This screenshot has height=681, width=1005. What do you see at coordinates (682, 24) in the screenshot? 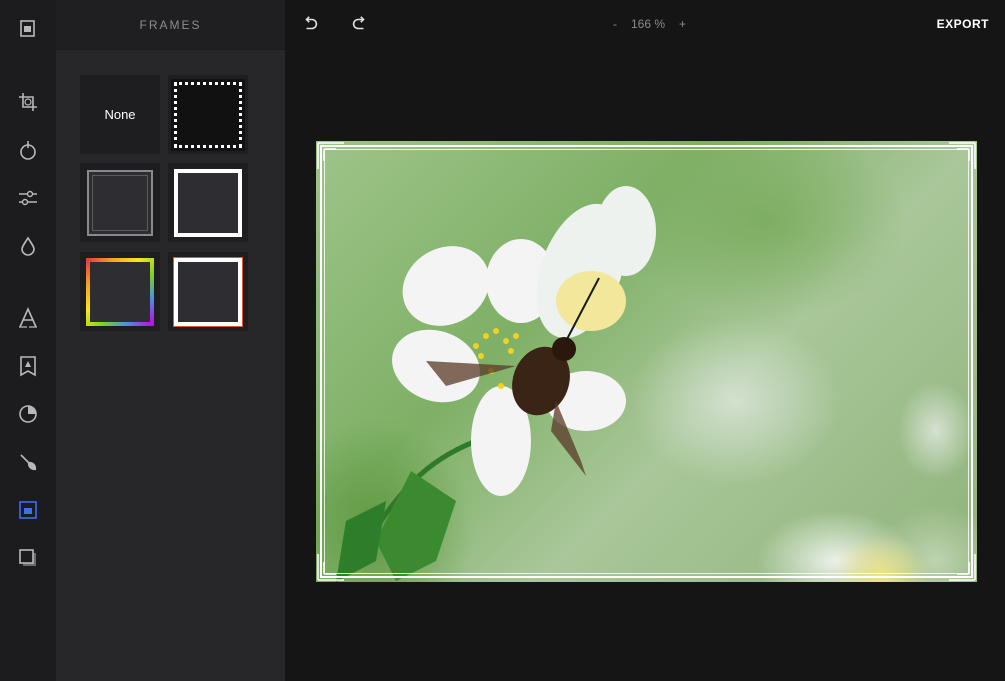
I see `zoom-in-button: +` at bounding box center [682, 24].